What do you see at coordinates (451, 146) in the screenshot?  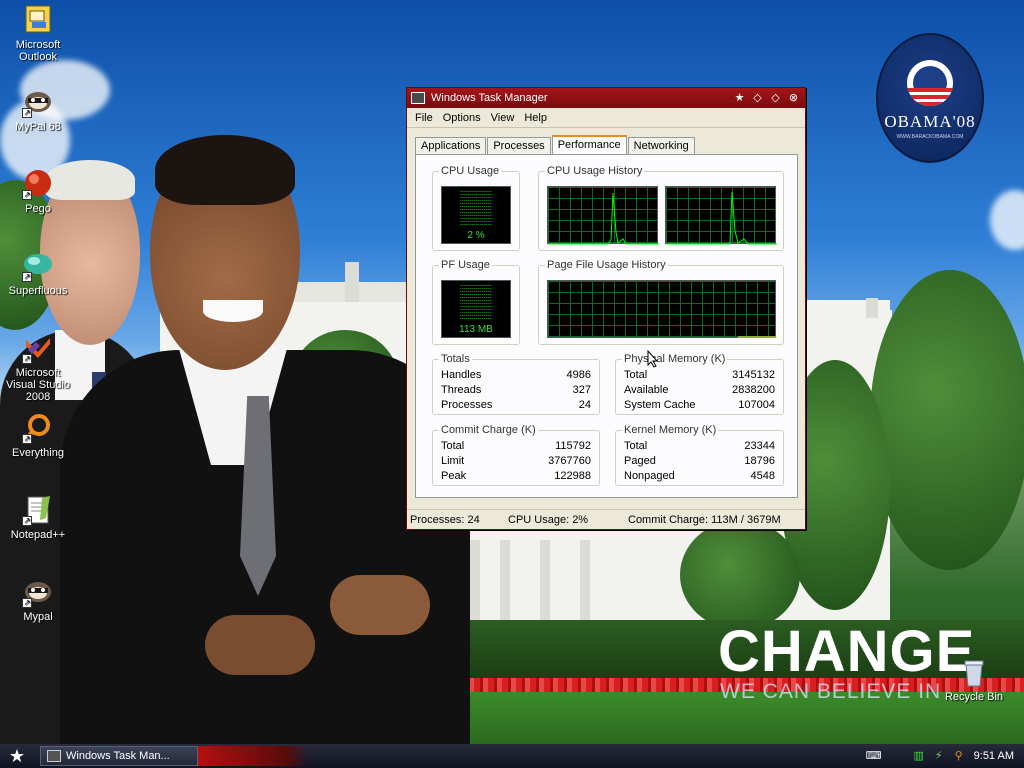 I see `tab-applications: Applications` at bounding box center [451, 146].